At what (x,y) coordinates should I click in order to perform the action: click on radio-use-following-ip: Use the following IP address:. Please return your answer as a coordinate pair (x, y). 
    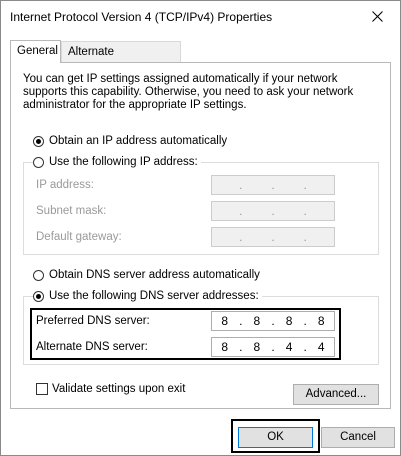
    Looking at the image, I should click on (117, 162).